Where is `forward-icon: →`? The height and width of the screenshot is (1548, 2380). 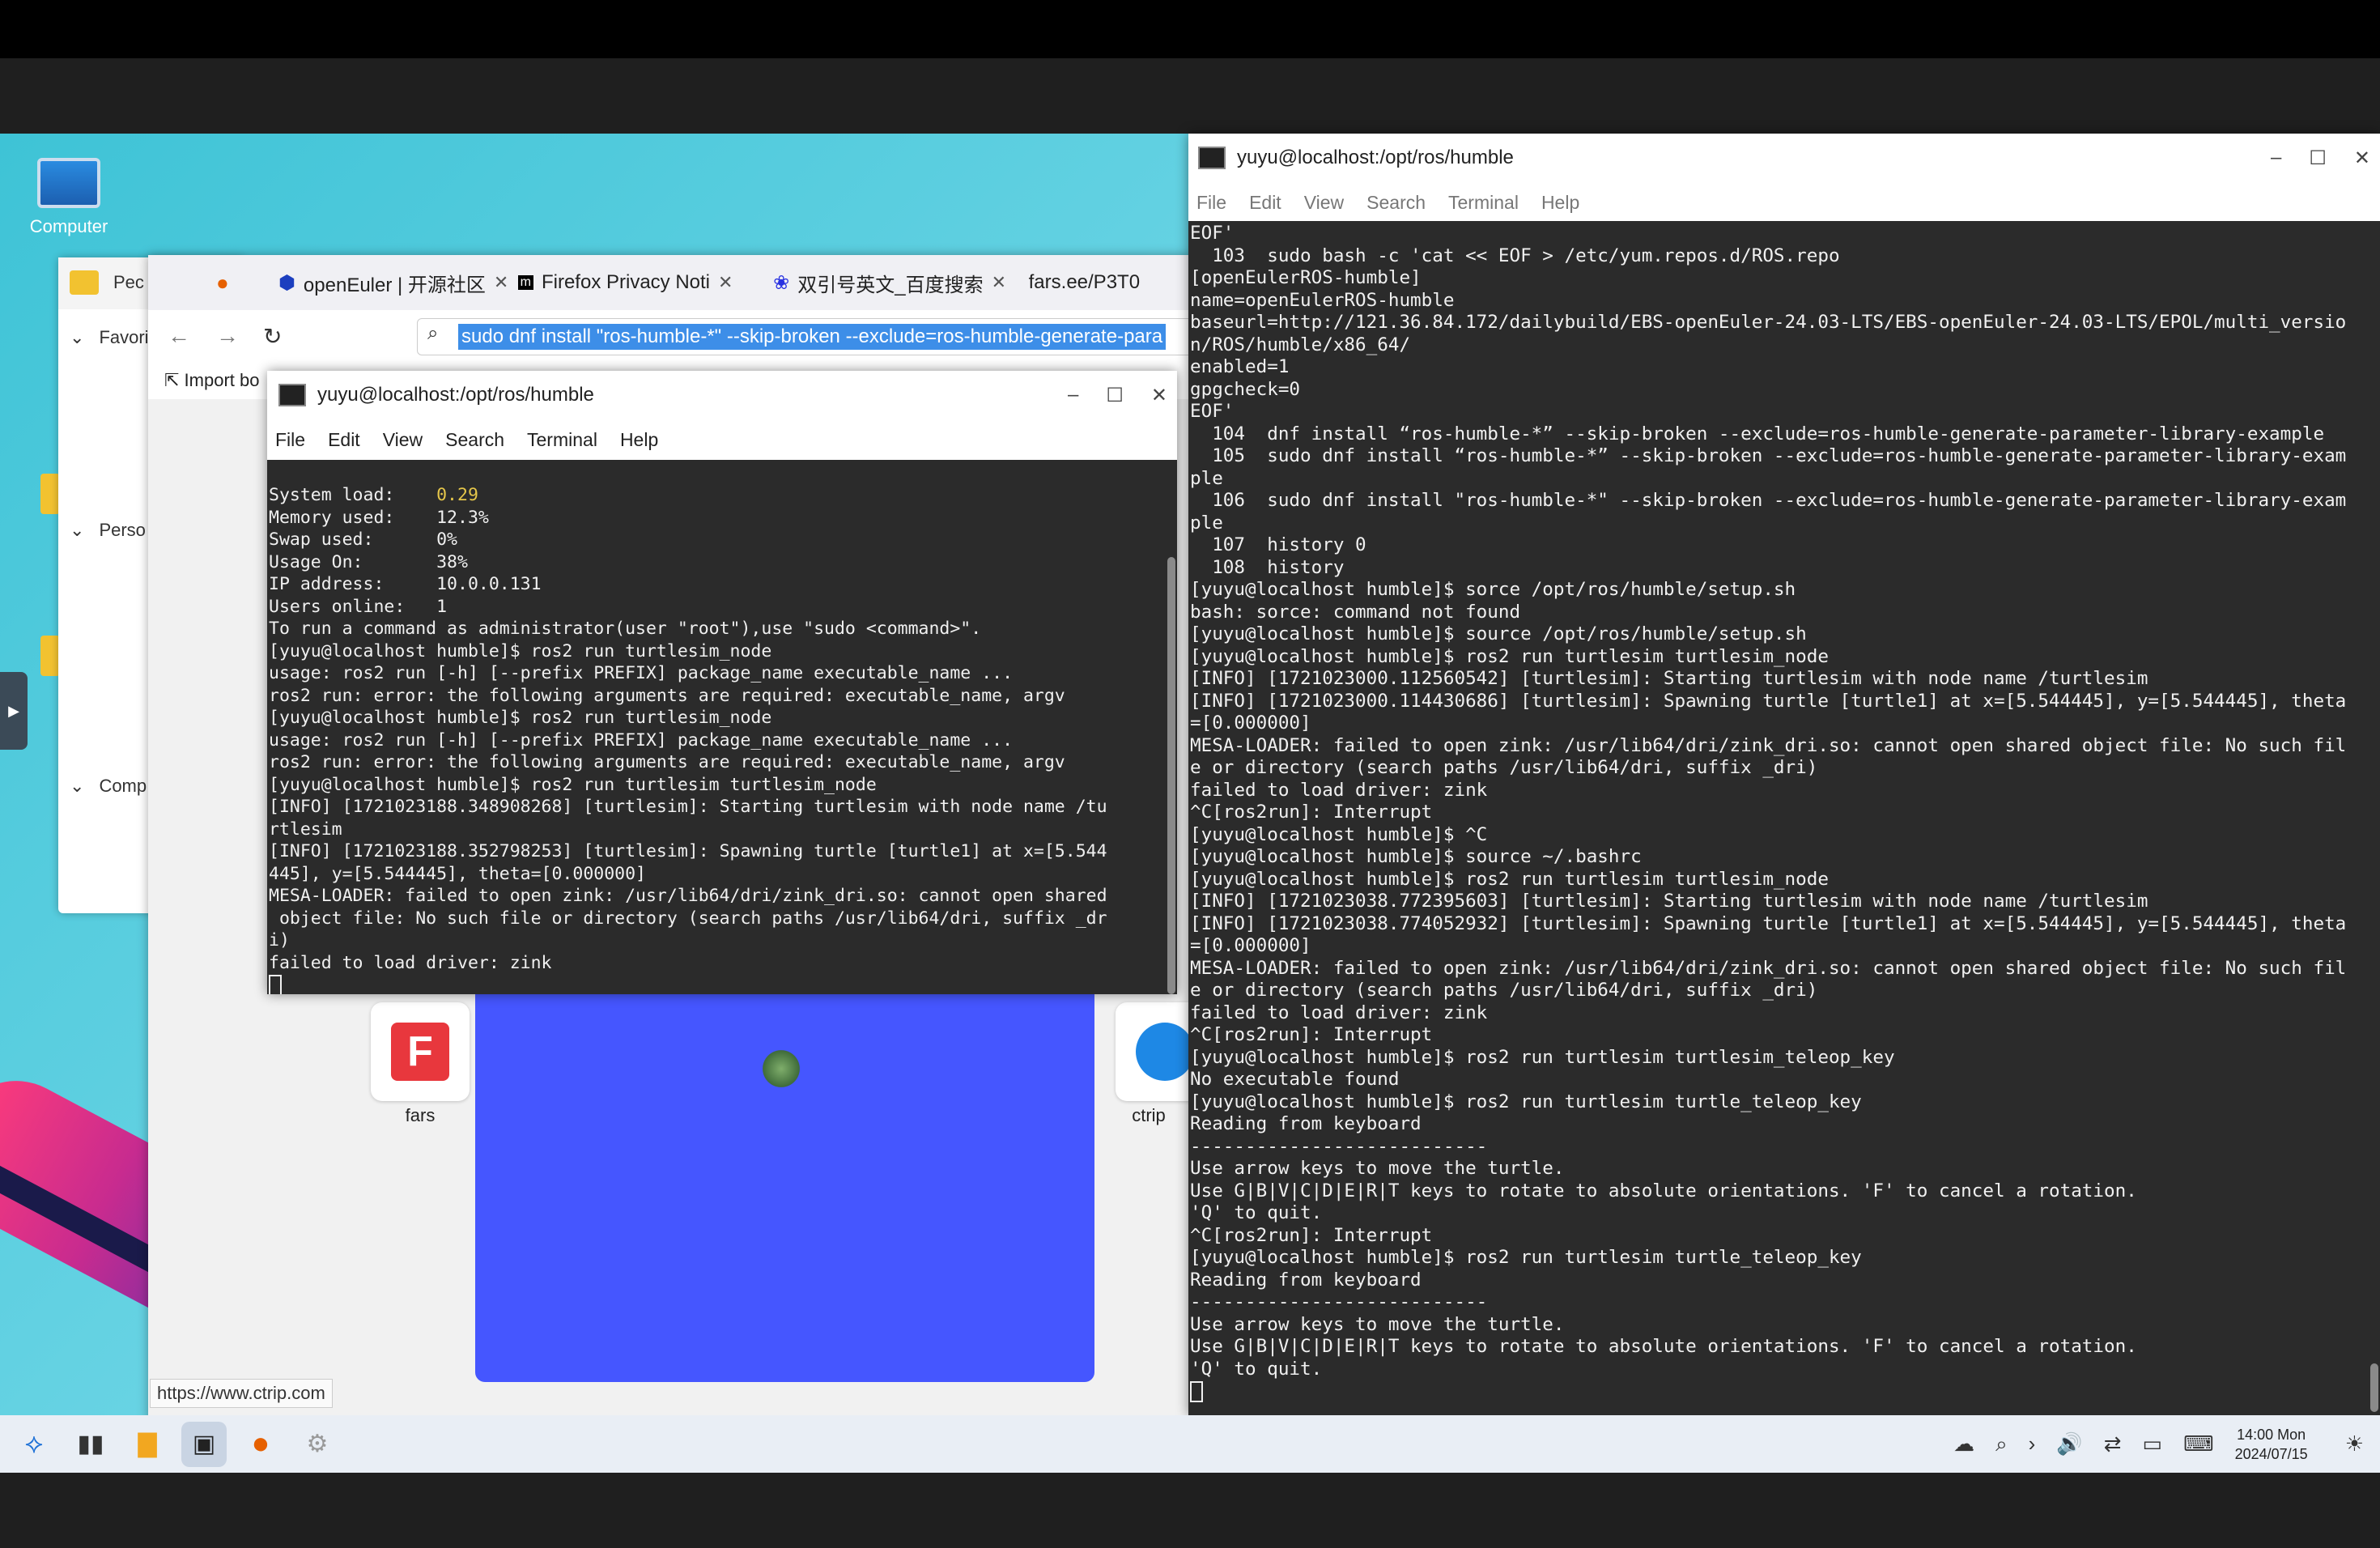
forward-icon: → is located at coordinates (228, 336).